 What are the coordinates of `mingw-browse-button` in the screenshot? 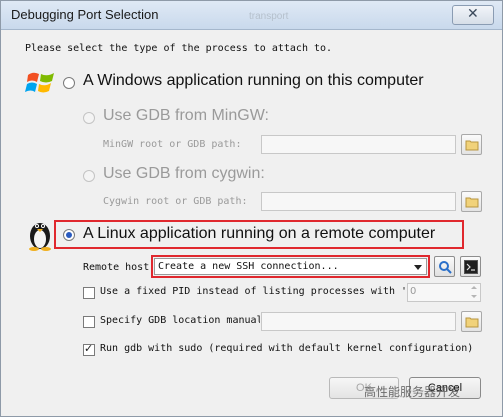 It's located at (471, 144).